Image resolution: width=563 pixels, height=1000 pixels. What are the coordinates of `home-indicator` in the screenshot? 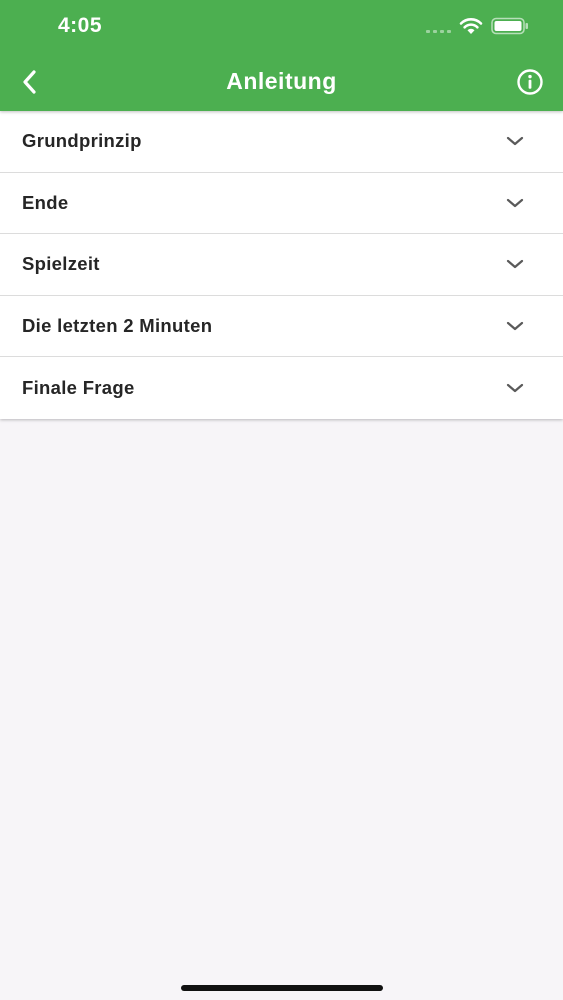 It's located at (282, 988).